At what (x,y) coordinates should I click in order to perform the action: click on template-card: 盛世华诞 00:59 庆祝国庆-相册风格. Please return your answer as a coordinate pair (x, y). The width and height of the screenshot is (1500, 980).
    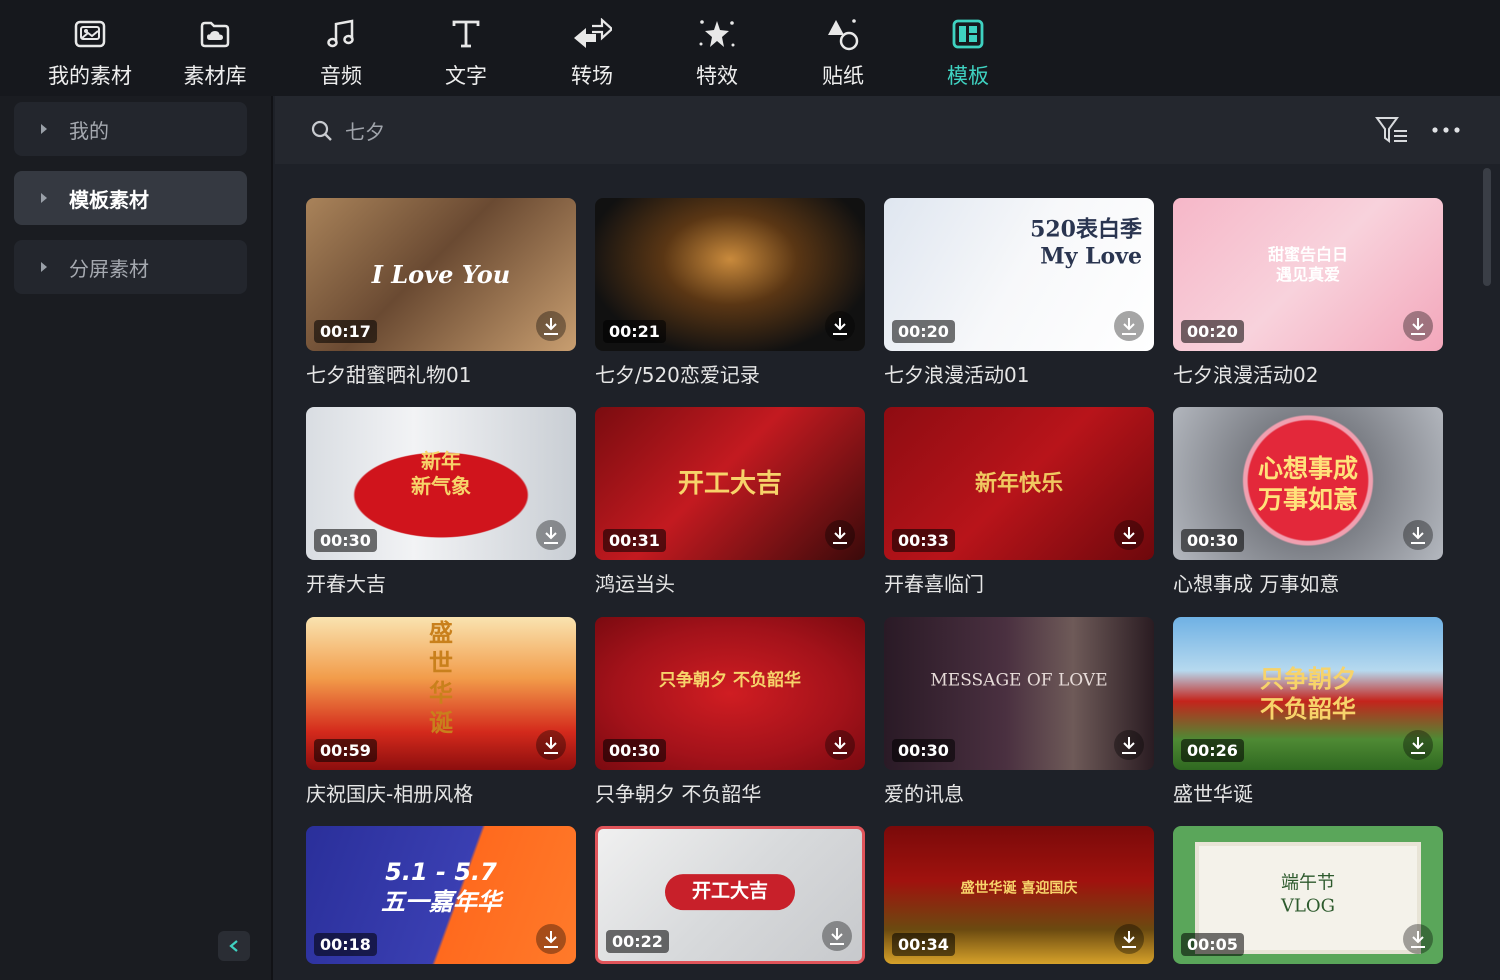
    Looking at the image, I should click on (441, 712).